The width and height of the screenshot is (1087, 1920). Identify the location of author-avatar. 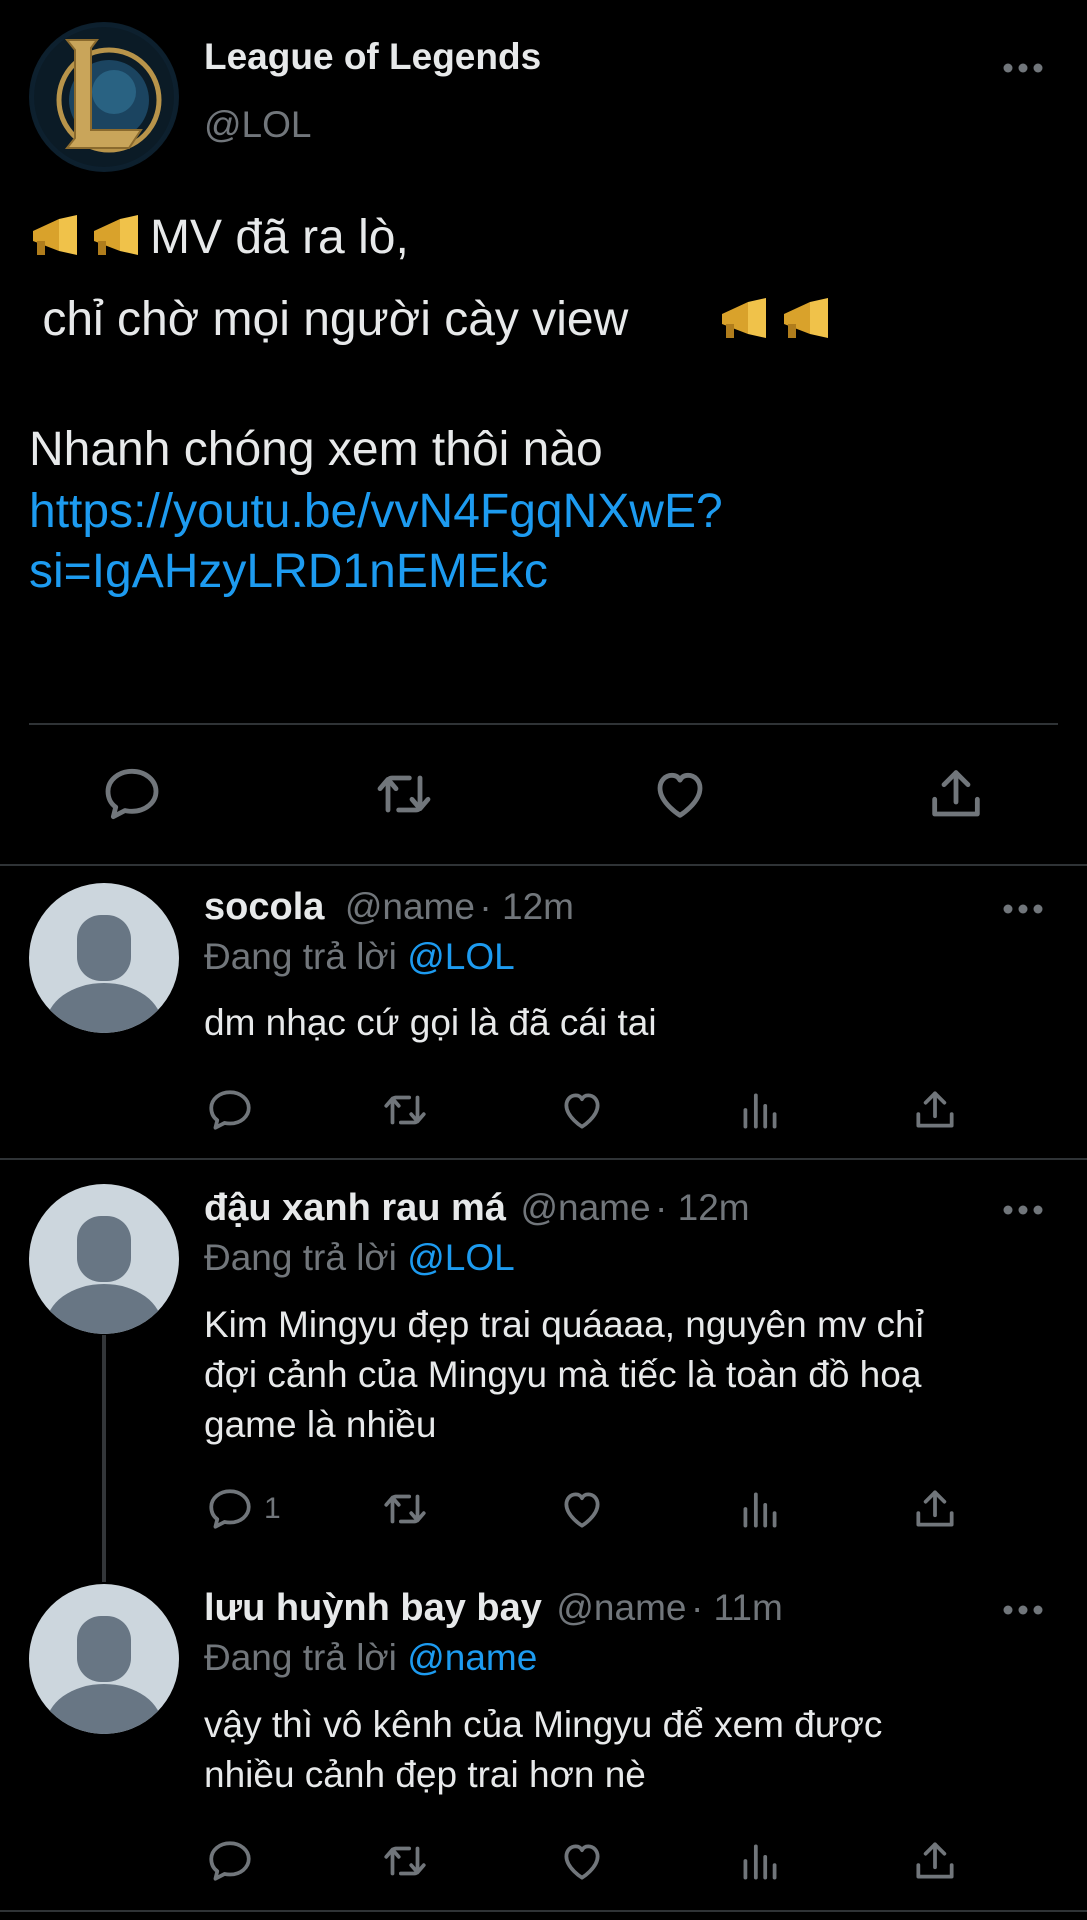
(104, 97).